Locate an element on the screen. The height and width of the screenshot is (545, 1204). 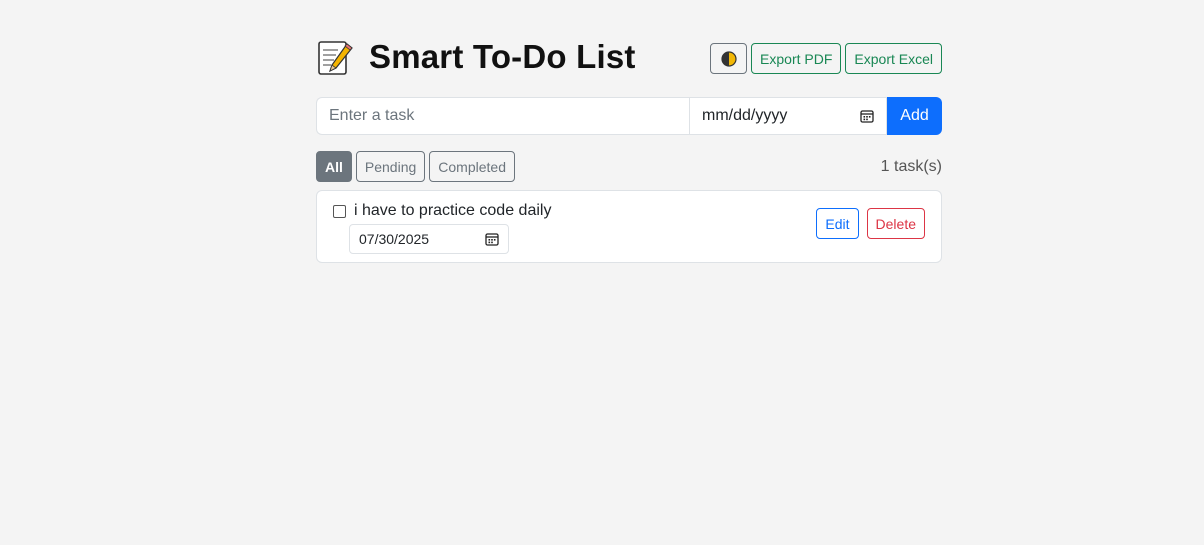
task-due-date-input: 07/30/2025 is located at coordinates (429, 239).